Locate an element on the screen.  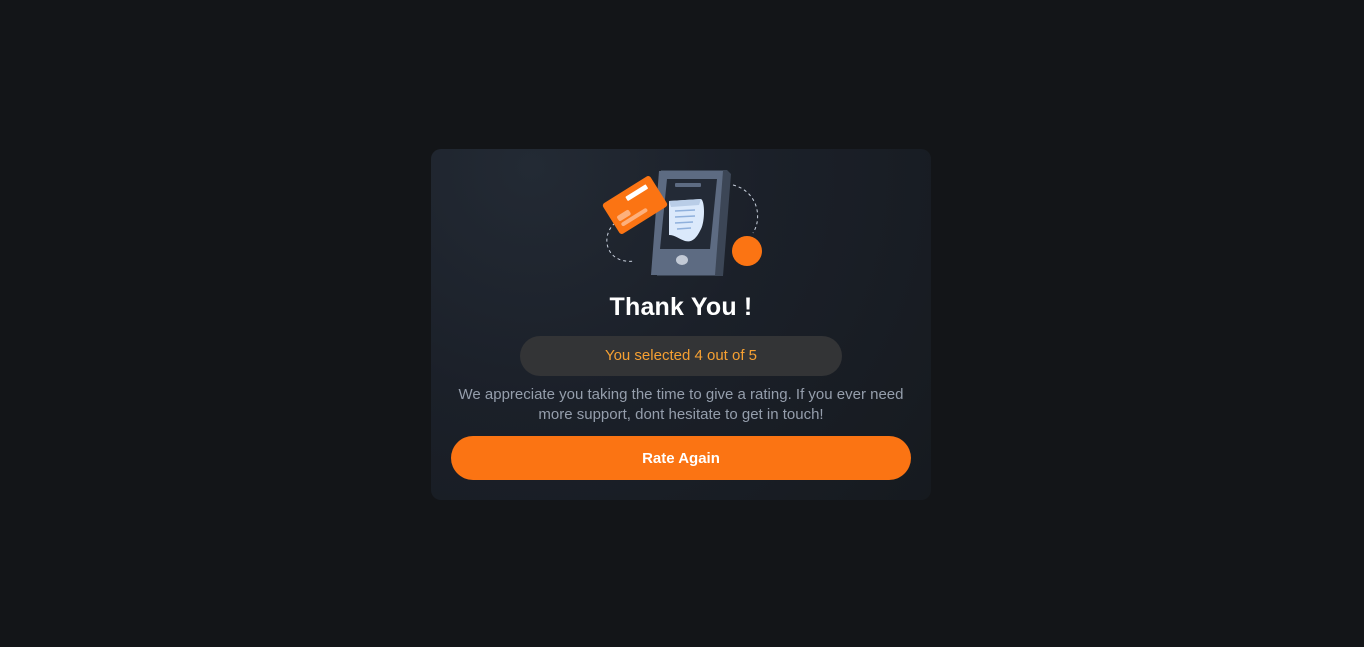
page-title: Thank You ! is located at coordinates (681, 307).